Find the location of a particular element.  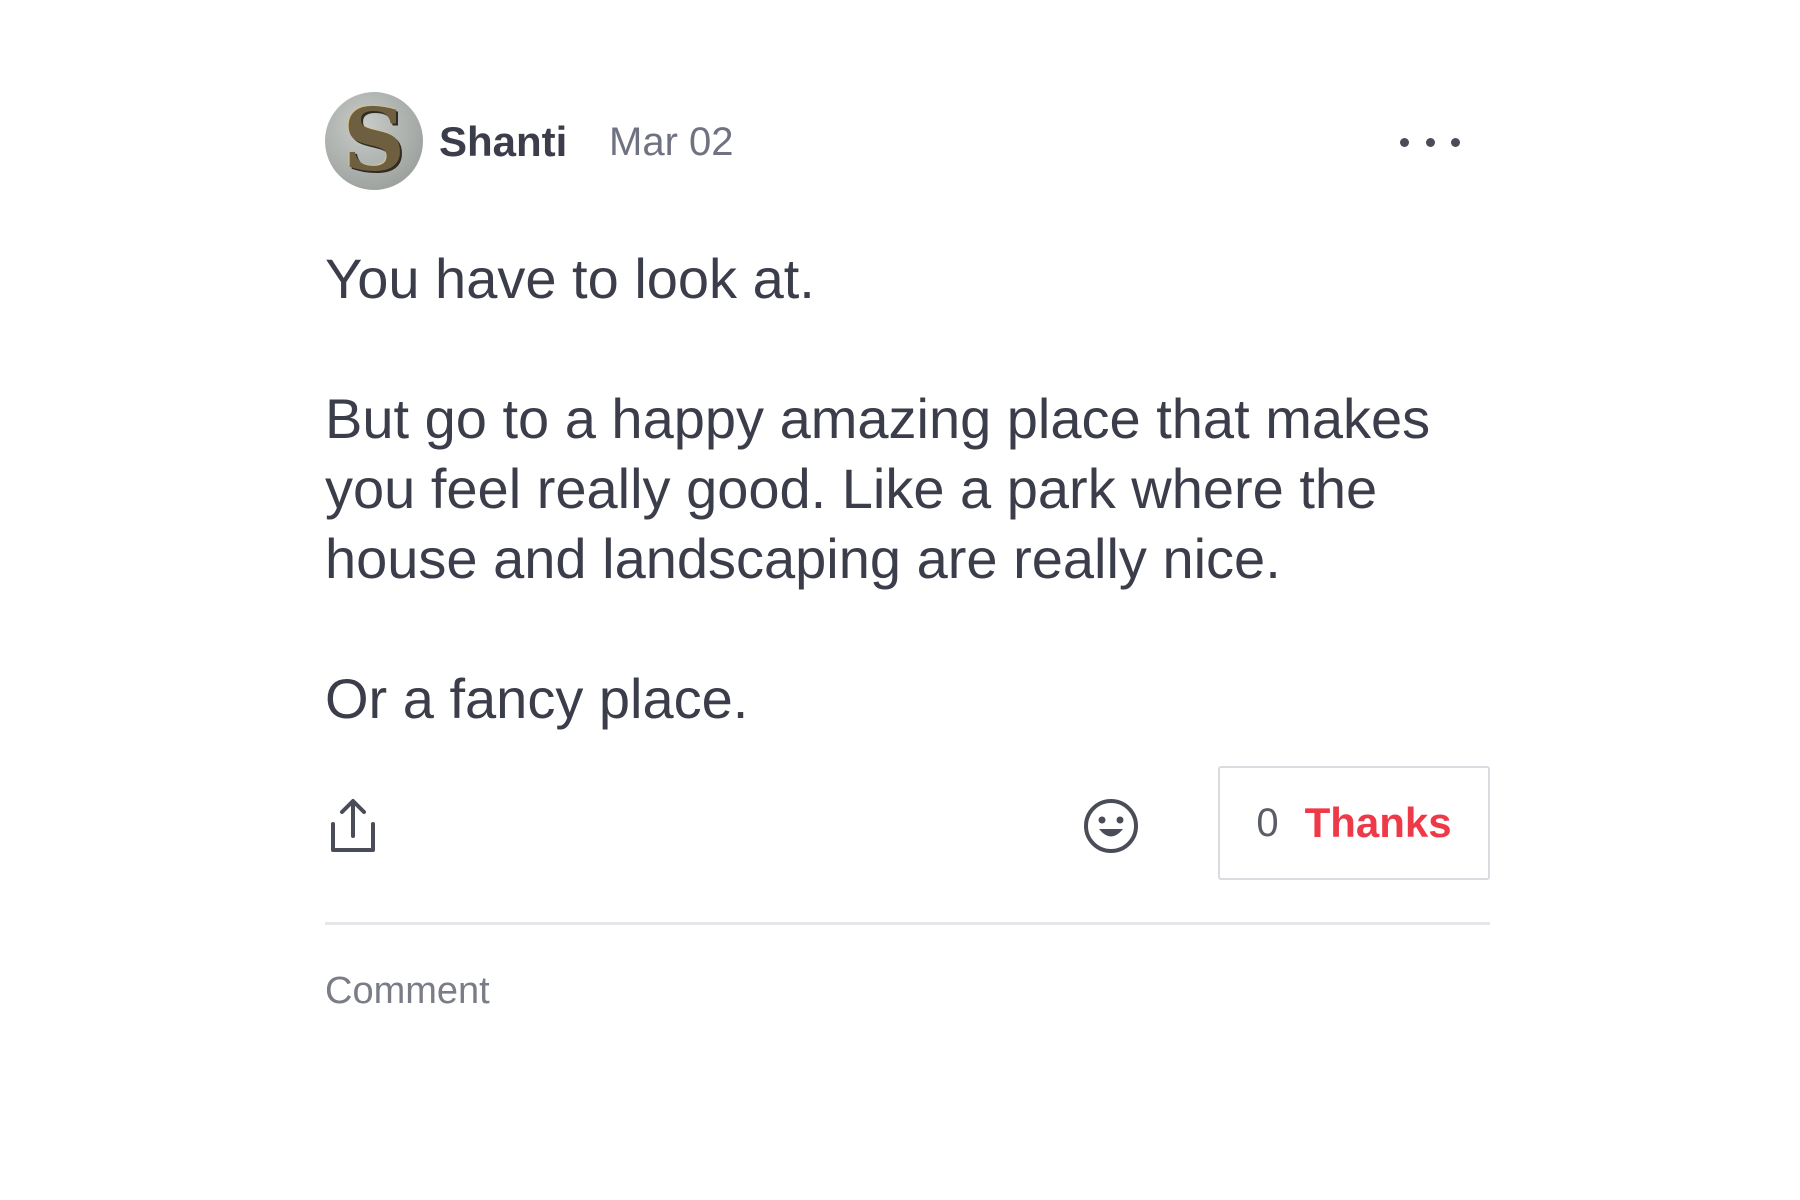

post-date: Mar 02 is located at coordinates (671, 142).